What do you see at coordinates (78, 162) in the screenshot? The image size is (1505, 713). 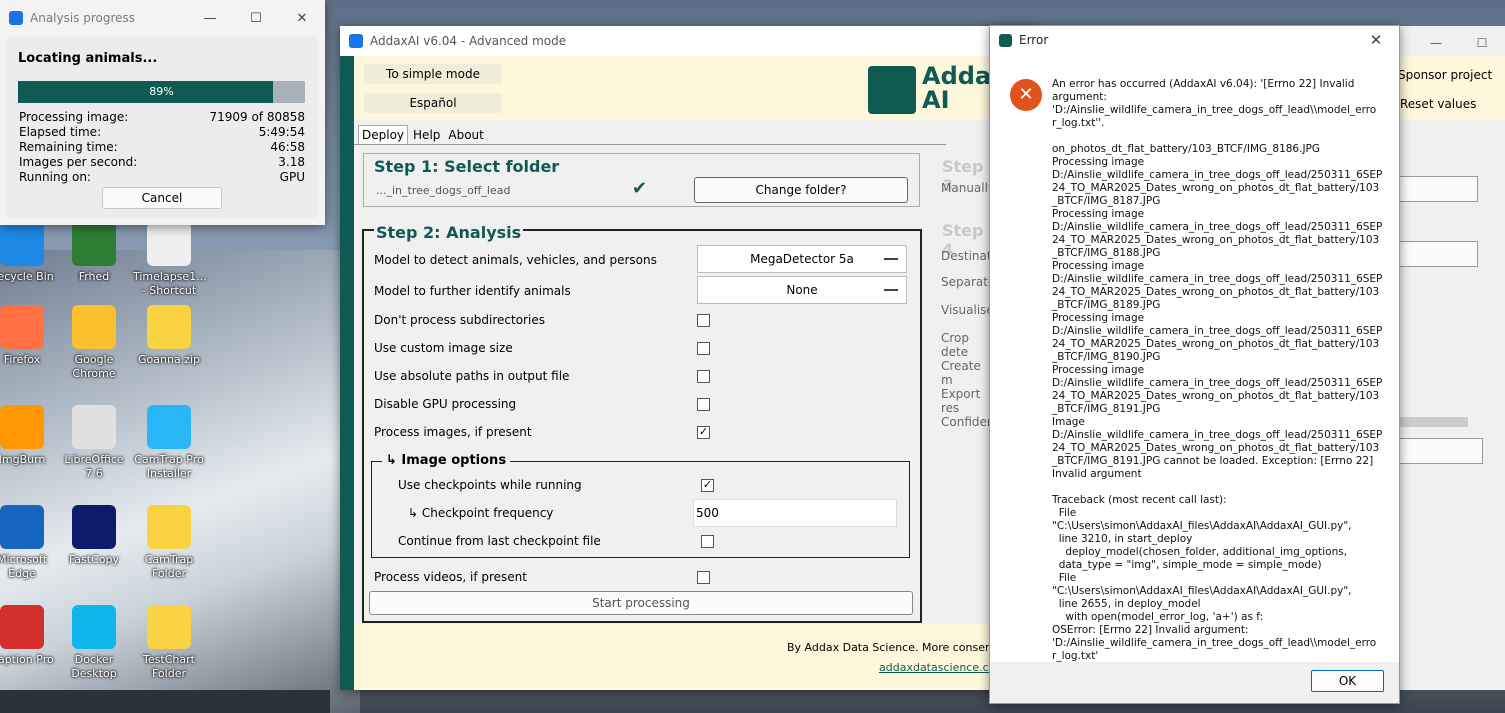 I see `stat-label: Images per second:` at bounding box center [78, 162].